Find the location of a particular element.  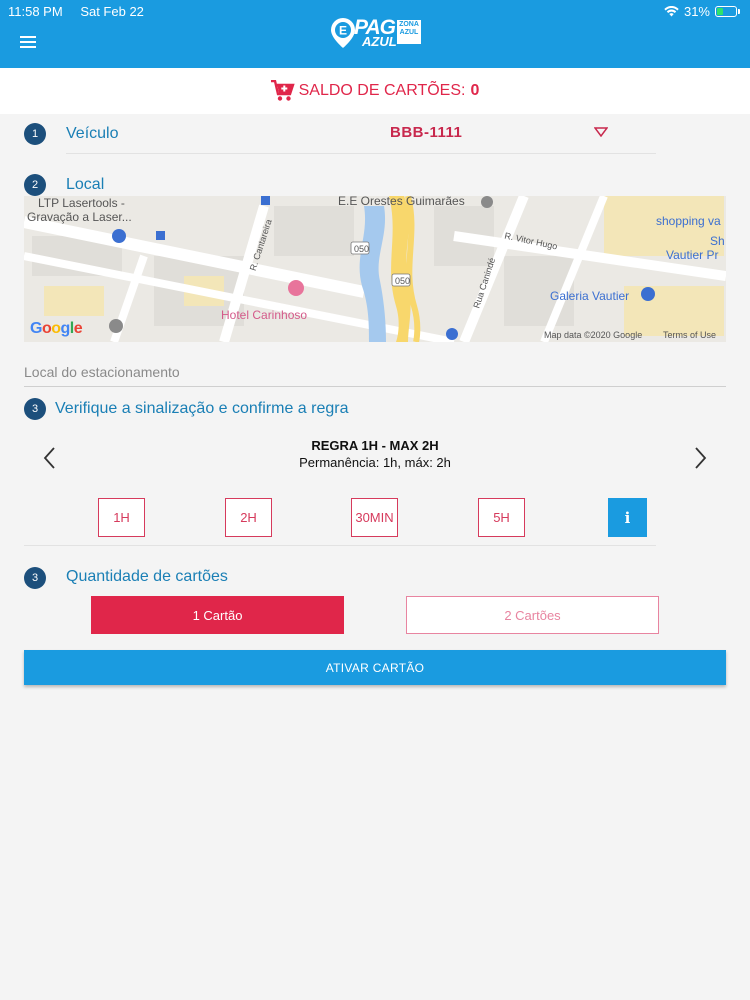

logo-zona-azul: ZONA AZUL is located at coordinates (409, 32).